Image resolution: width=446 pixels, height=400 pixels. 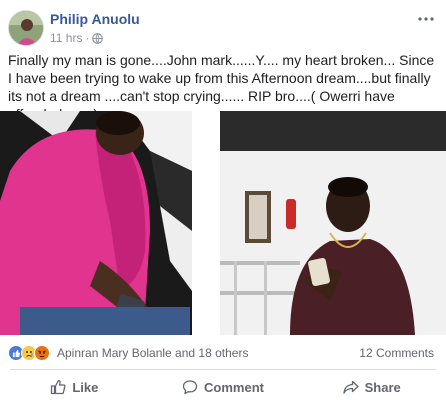 I want to click on comment-label: Comment, so click(x=234, y=387).